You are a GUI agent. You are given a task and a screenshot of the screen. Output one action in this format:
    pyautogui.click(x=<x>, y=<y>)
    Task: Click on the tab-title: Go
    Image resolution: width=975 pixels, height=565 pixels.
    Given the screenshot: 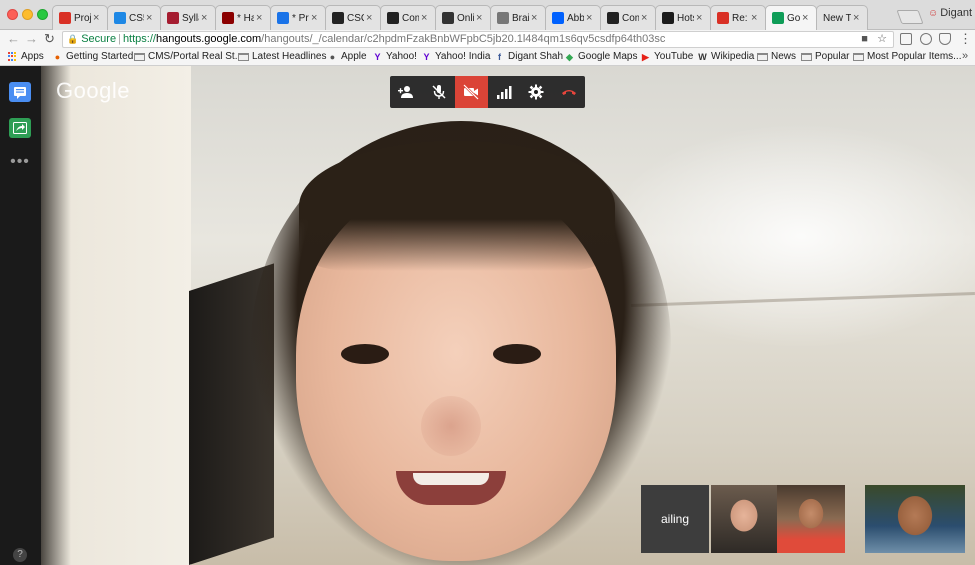 What is the action you would take?
    pyautogui.click(x=793, y=18)
    